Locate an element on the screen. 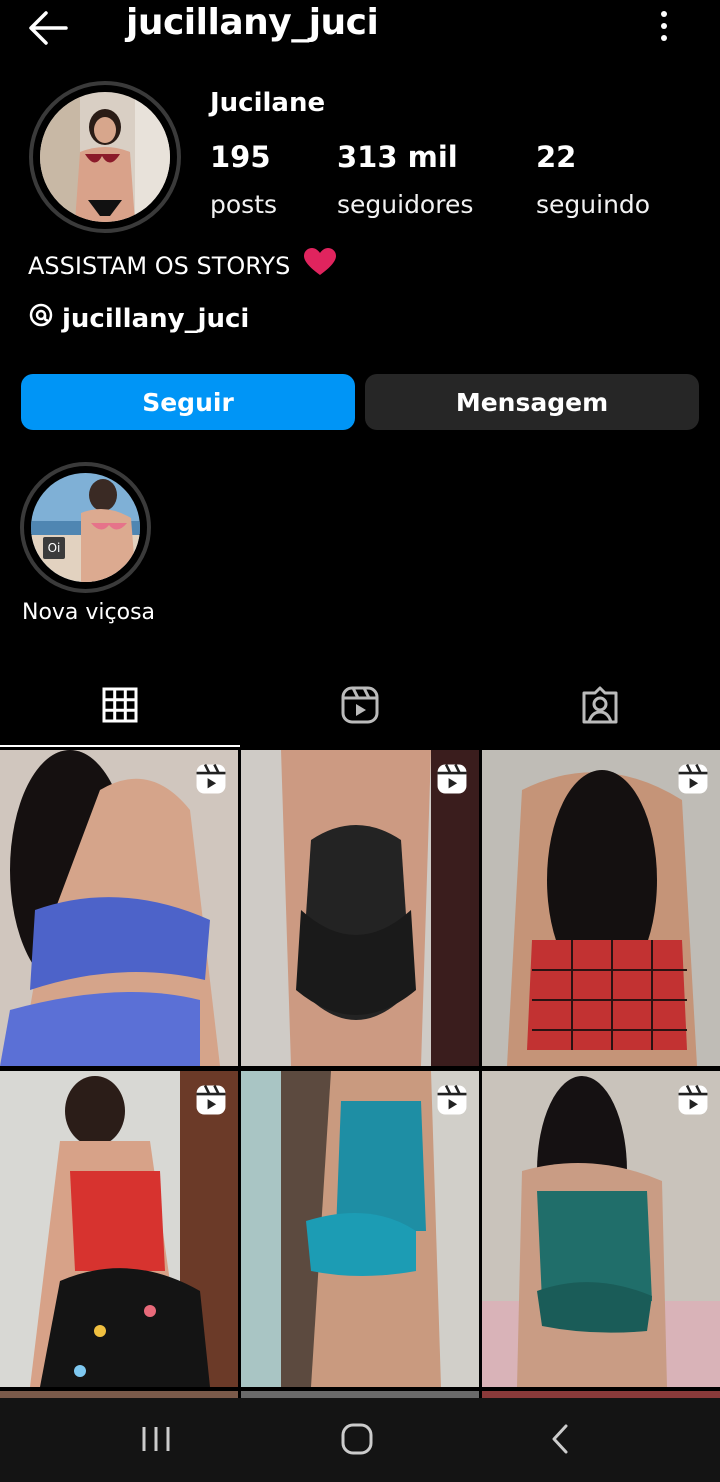  following-label: seguindo is located at coordinates (593, 204).